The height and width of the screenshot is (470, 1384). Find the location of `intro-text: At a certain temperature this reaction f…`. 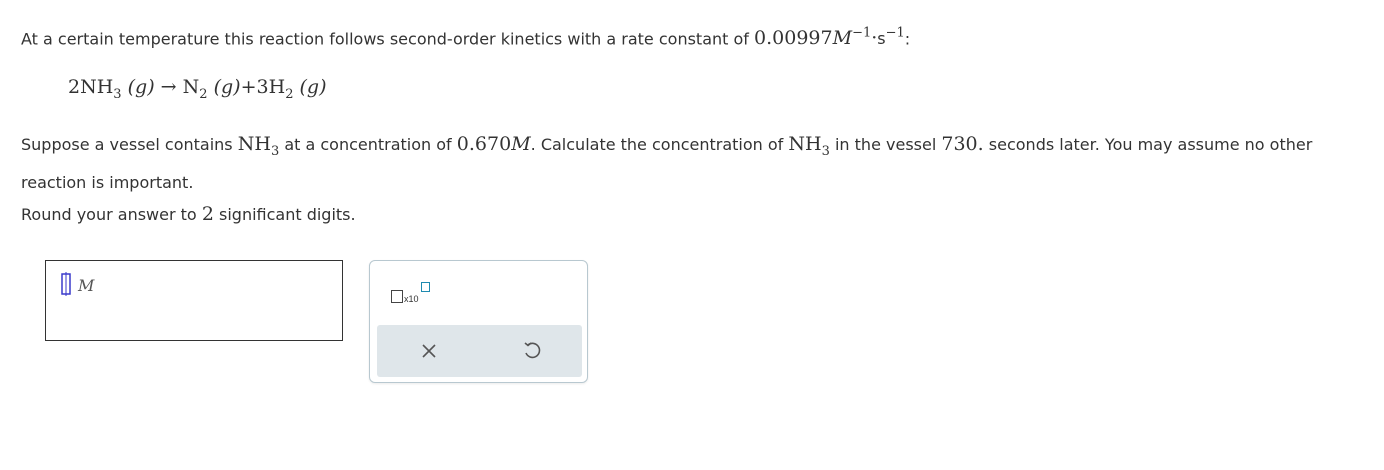

intro-text: At a certain temperature this reaction f… is located at coordinates (385, 39).